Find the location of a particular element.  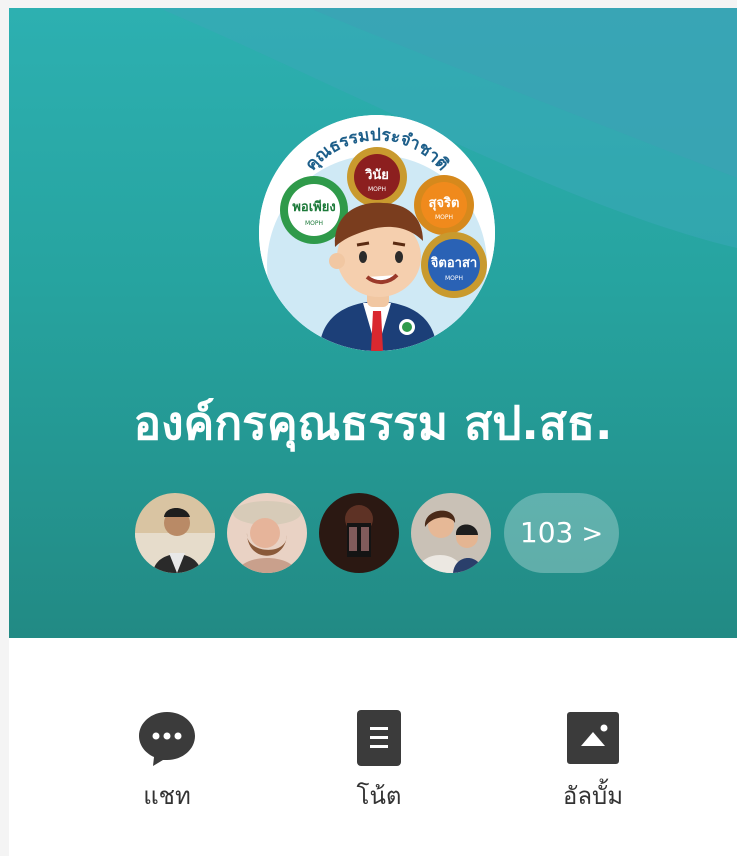

album-button: อัลบั้ม is located at coordinates (593, 754).